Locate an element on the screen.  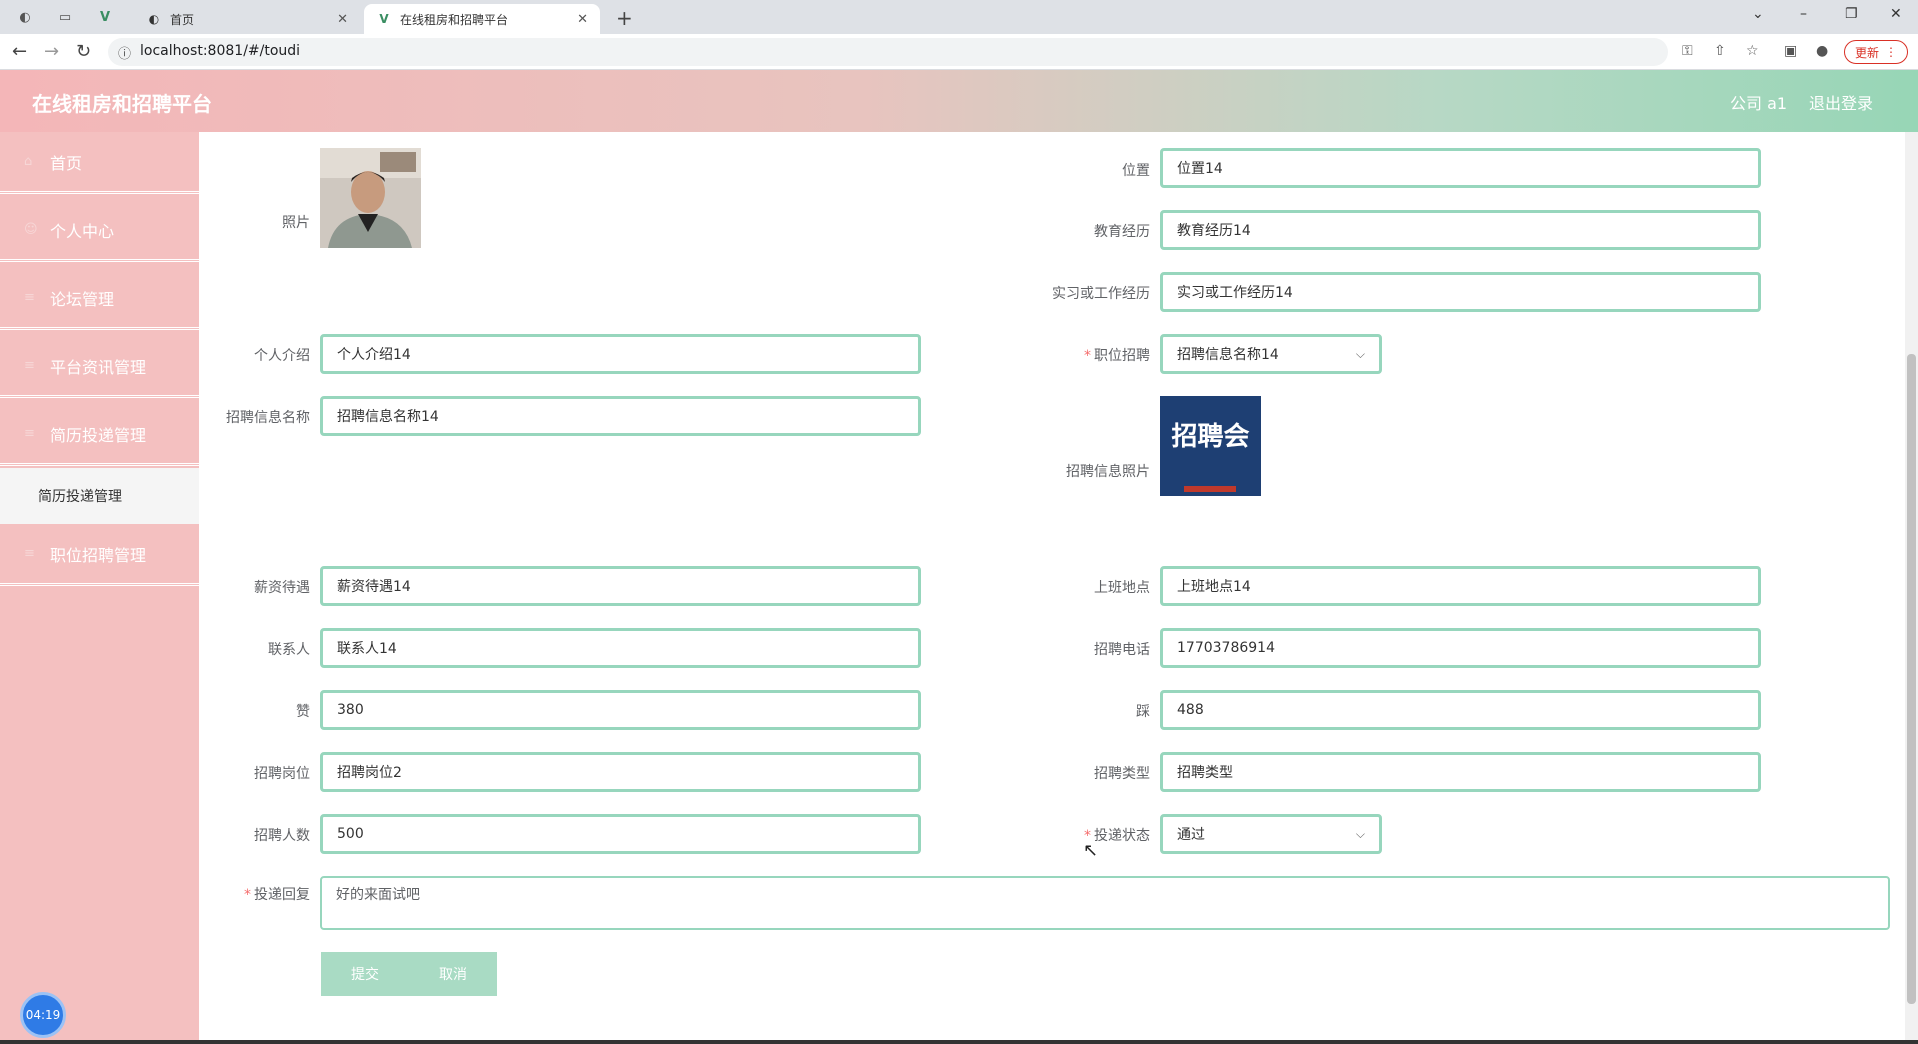
sidebar-item-home: ⌂ 首页 is located at coordinates (99, 163).